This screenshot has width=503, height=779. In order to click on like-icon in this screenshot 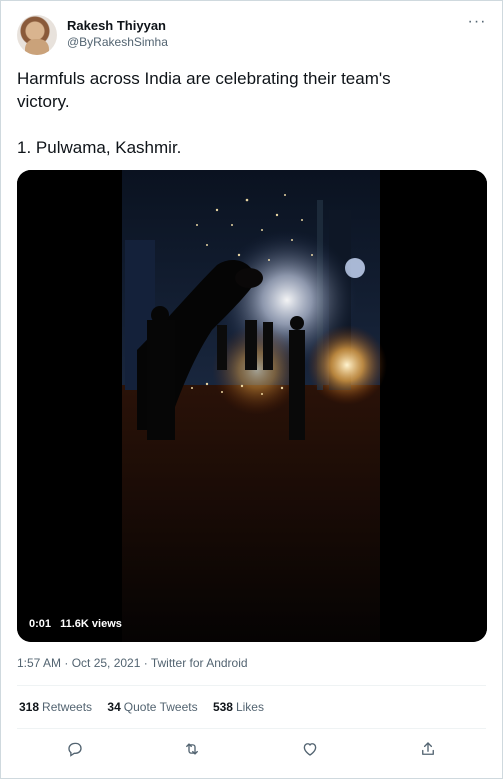, I will do `click(310, 749)`.